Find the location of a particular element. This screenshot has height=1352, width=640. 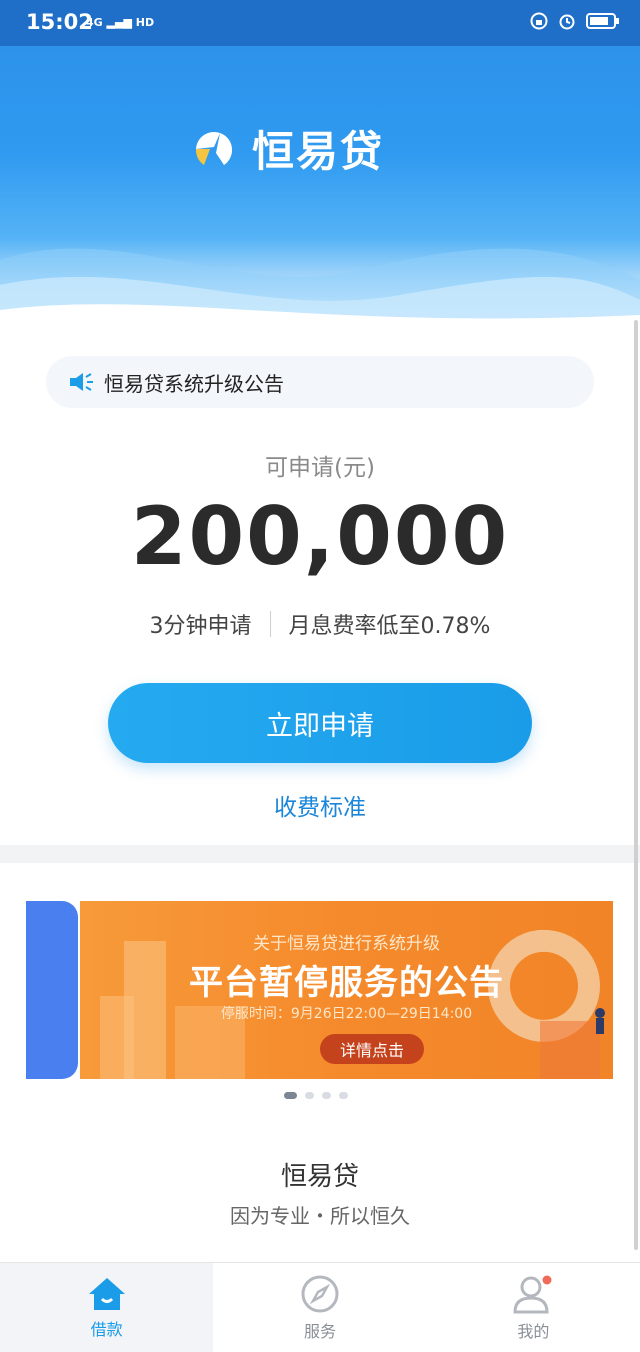

alarm-icon is located at coordinates (567, 22).